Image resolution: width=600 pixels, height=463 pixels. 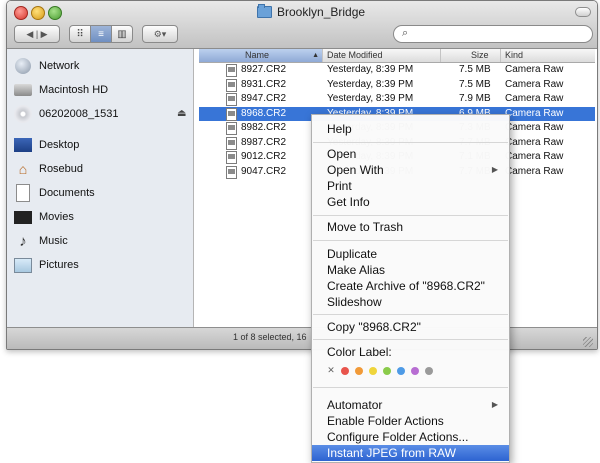 I want to click on sidebar-item-movies: Movies, so click(x=43, y=217).